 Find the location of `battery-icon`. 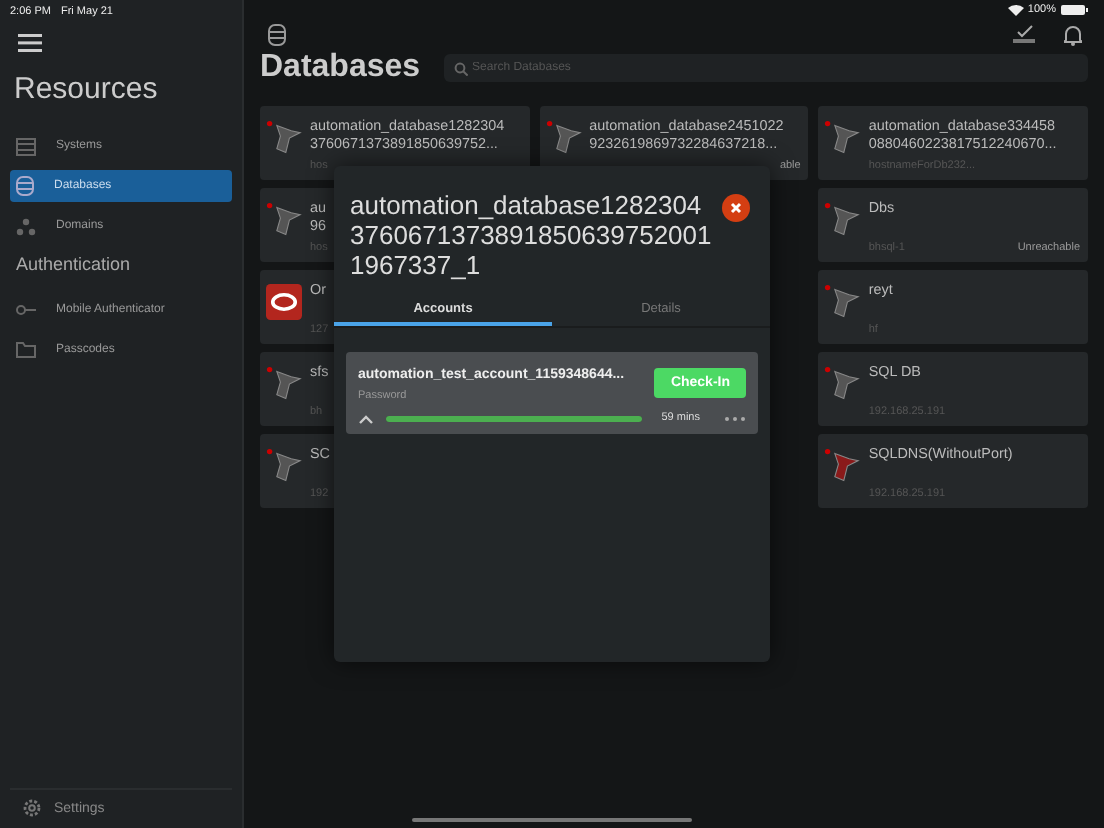

battery-icon is located at coordinates (1074, 10).